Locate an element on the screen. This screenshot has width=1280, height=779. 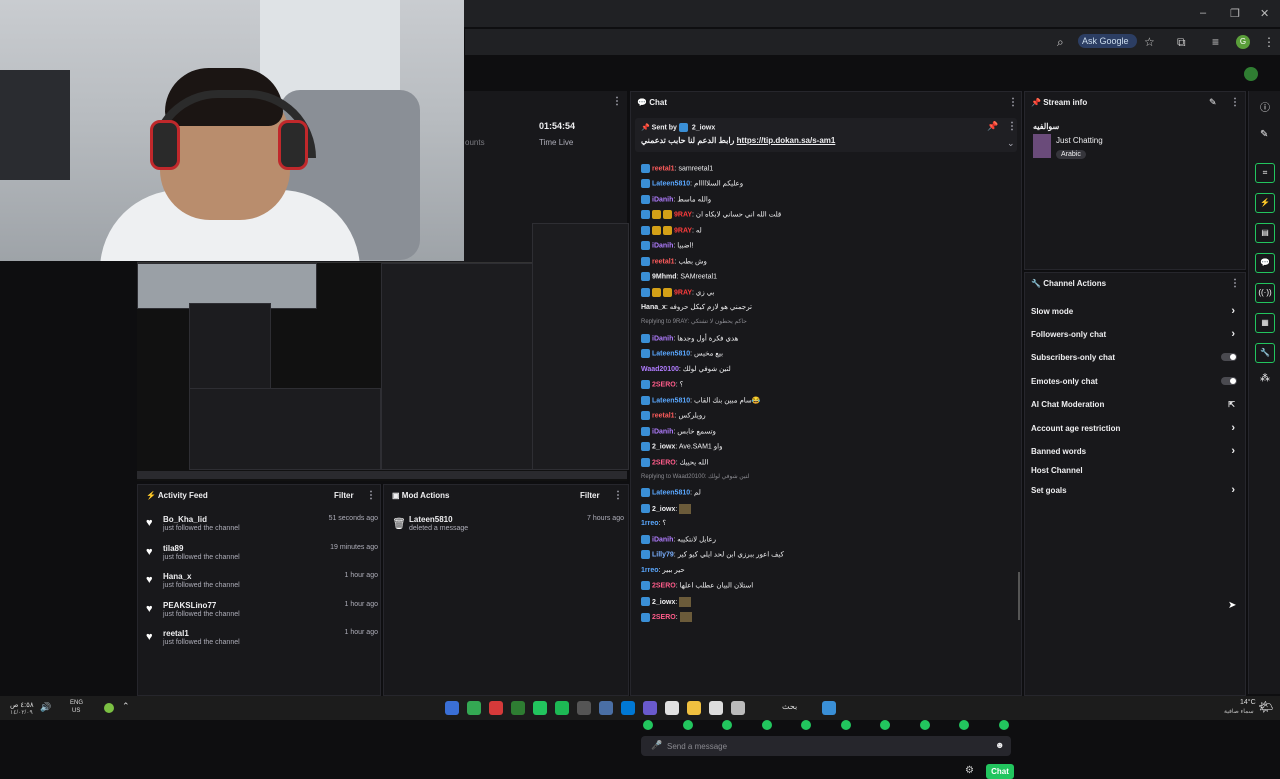
info-icon: ⓘ is located at coordinates (1265, 106).